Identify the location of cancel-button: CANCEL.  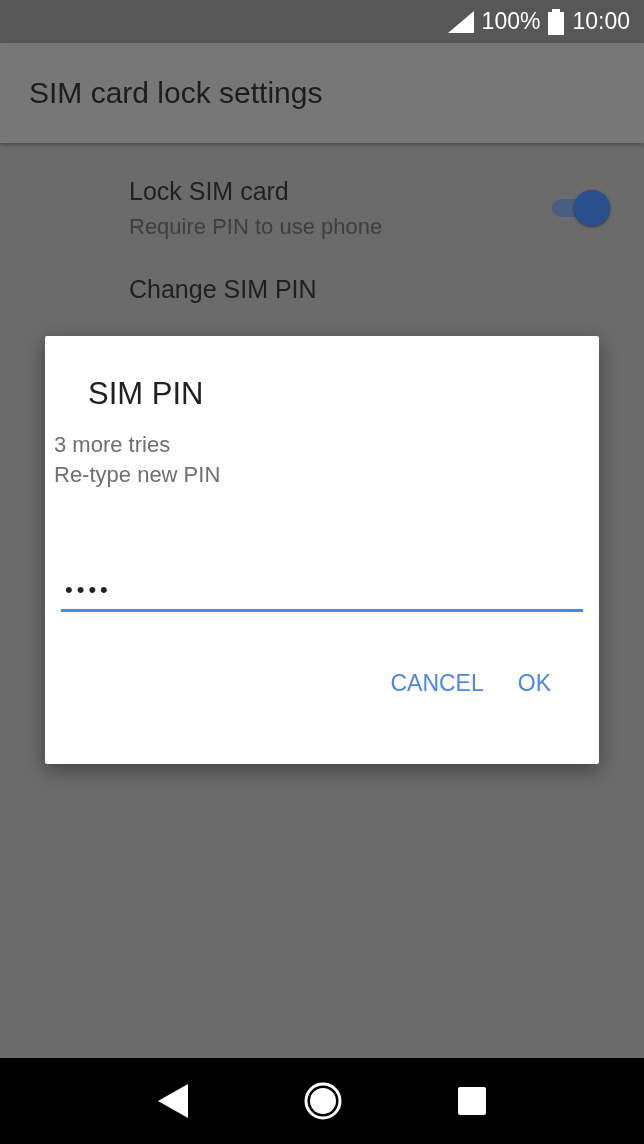
(437, 683).